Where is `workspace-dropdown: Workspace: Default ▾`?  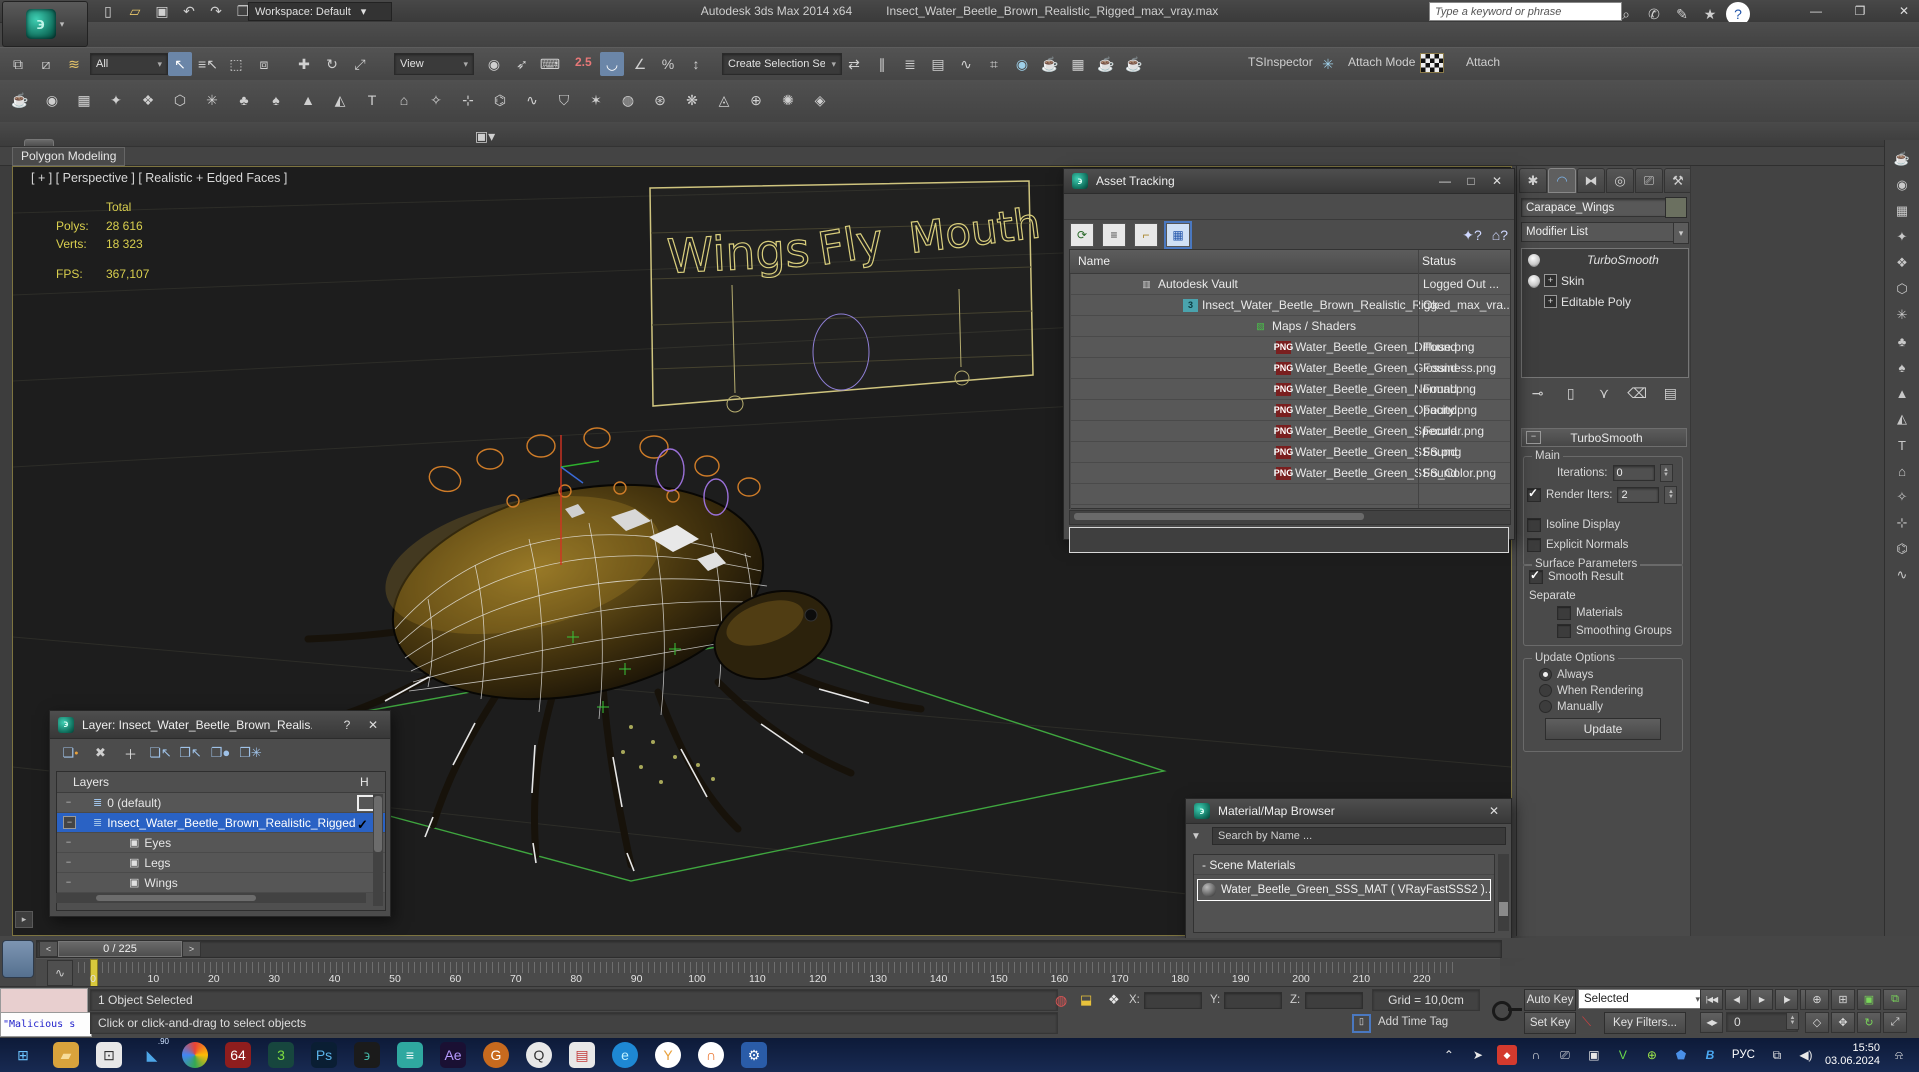 workspace-dropdown: Workspace: Default ▾ is located at coordinates (320, 11).